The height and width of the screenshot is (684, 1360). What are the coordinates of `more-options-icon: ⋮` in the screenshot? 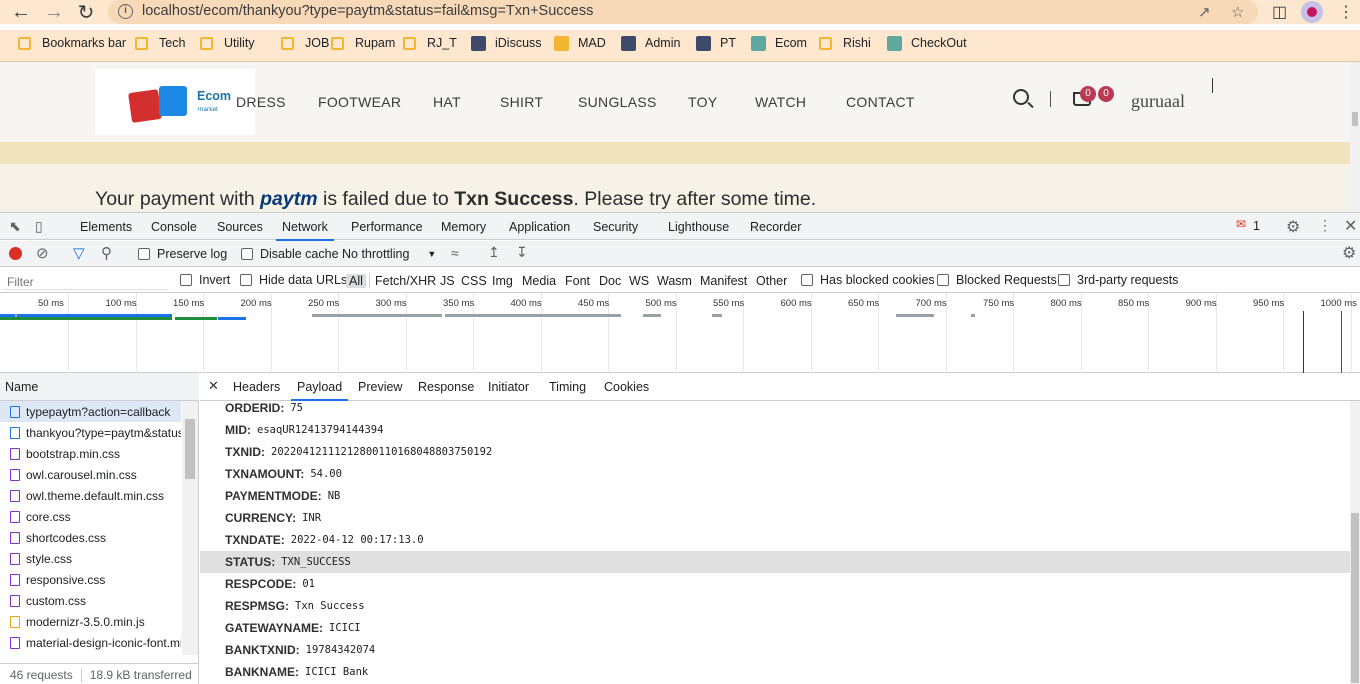 It's located at (1325, 225).